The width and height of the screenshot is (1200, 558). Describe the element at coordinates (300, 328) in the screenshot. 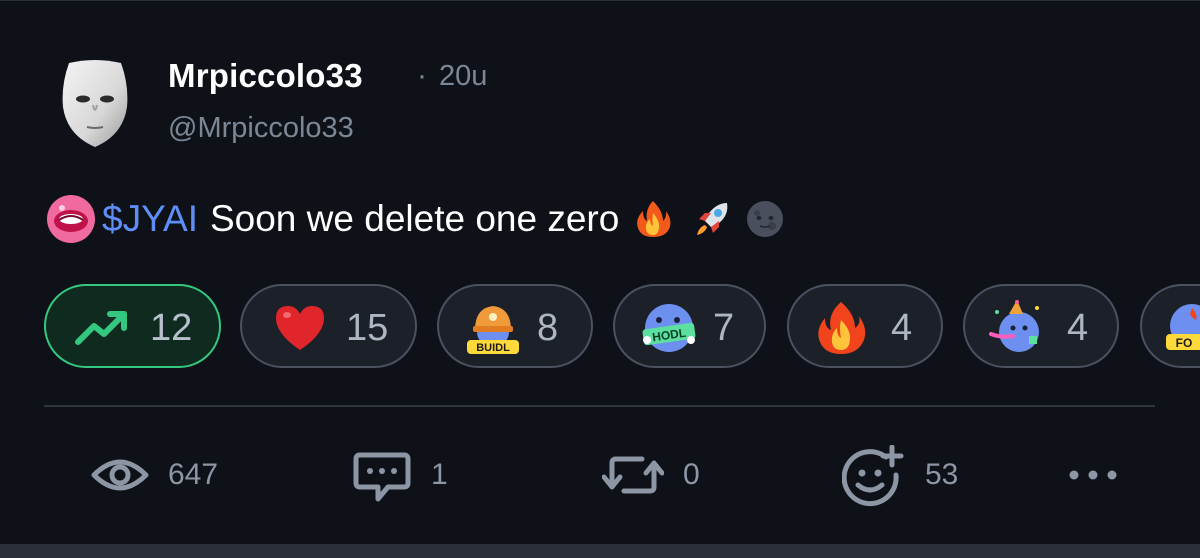

I see `heart-icon` at that location.